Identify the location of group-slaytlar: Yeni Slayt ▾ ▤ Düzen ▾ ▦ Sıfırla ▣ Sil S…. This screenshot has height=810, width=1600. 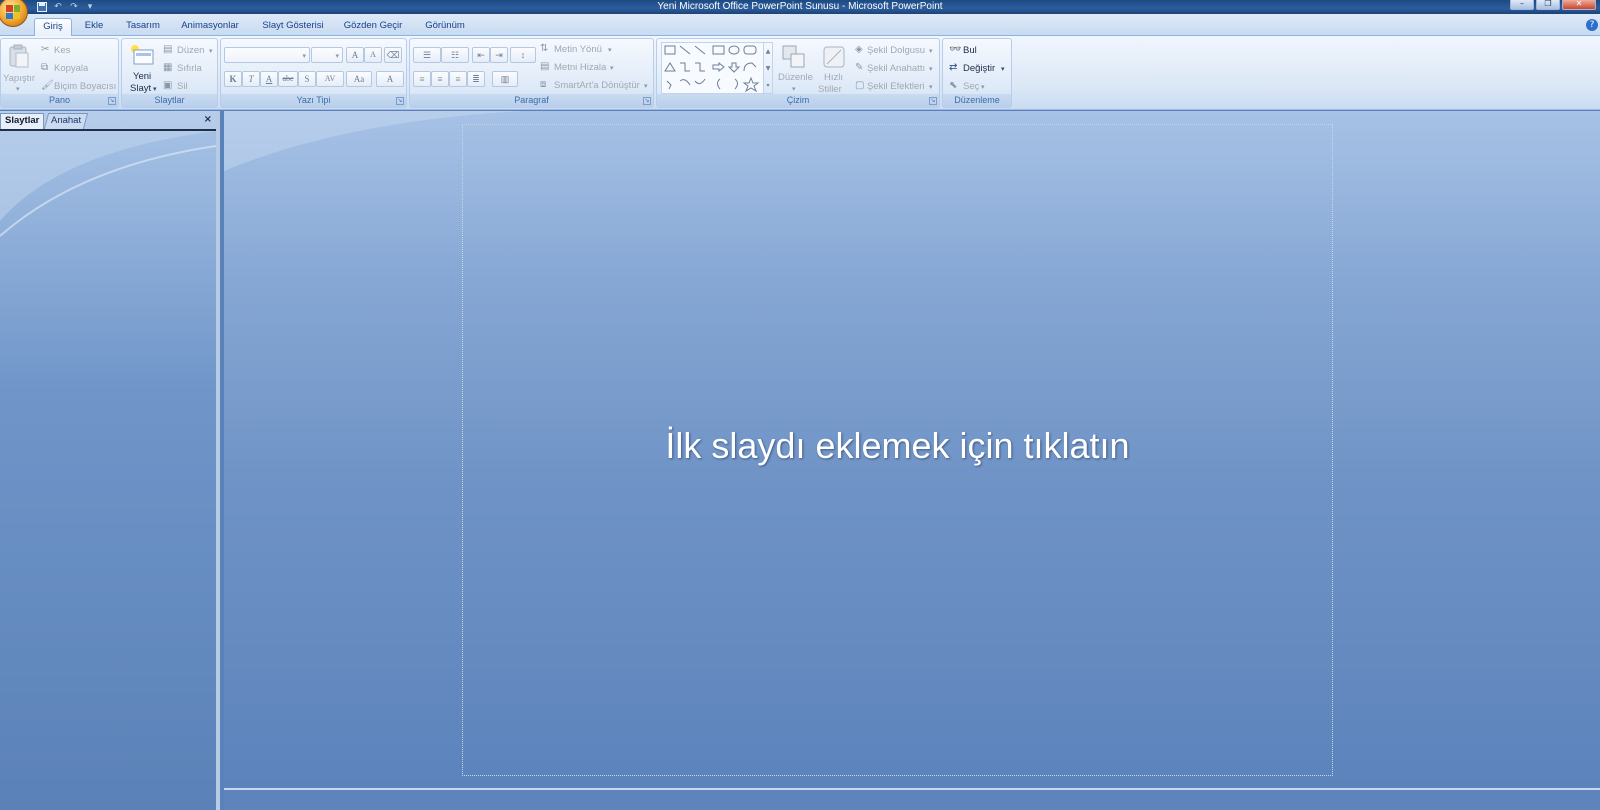
(169, 73).